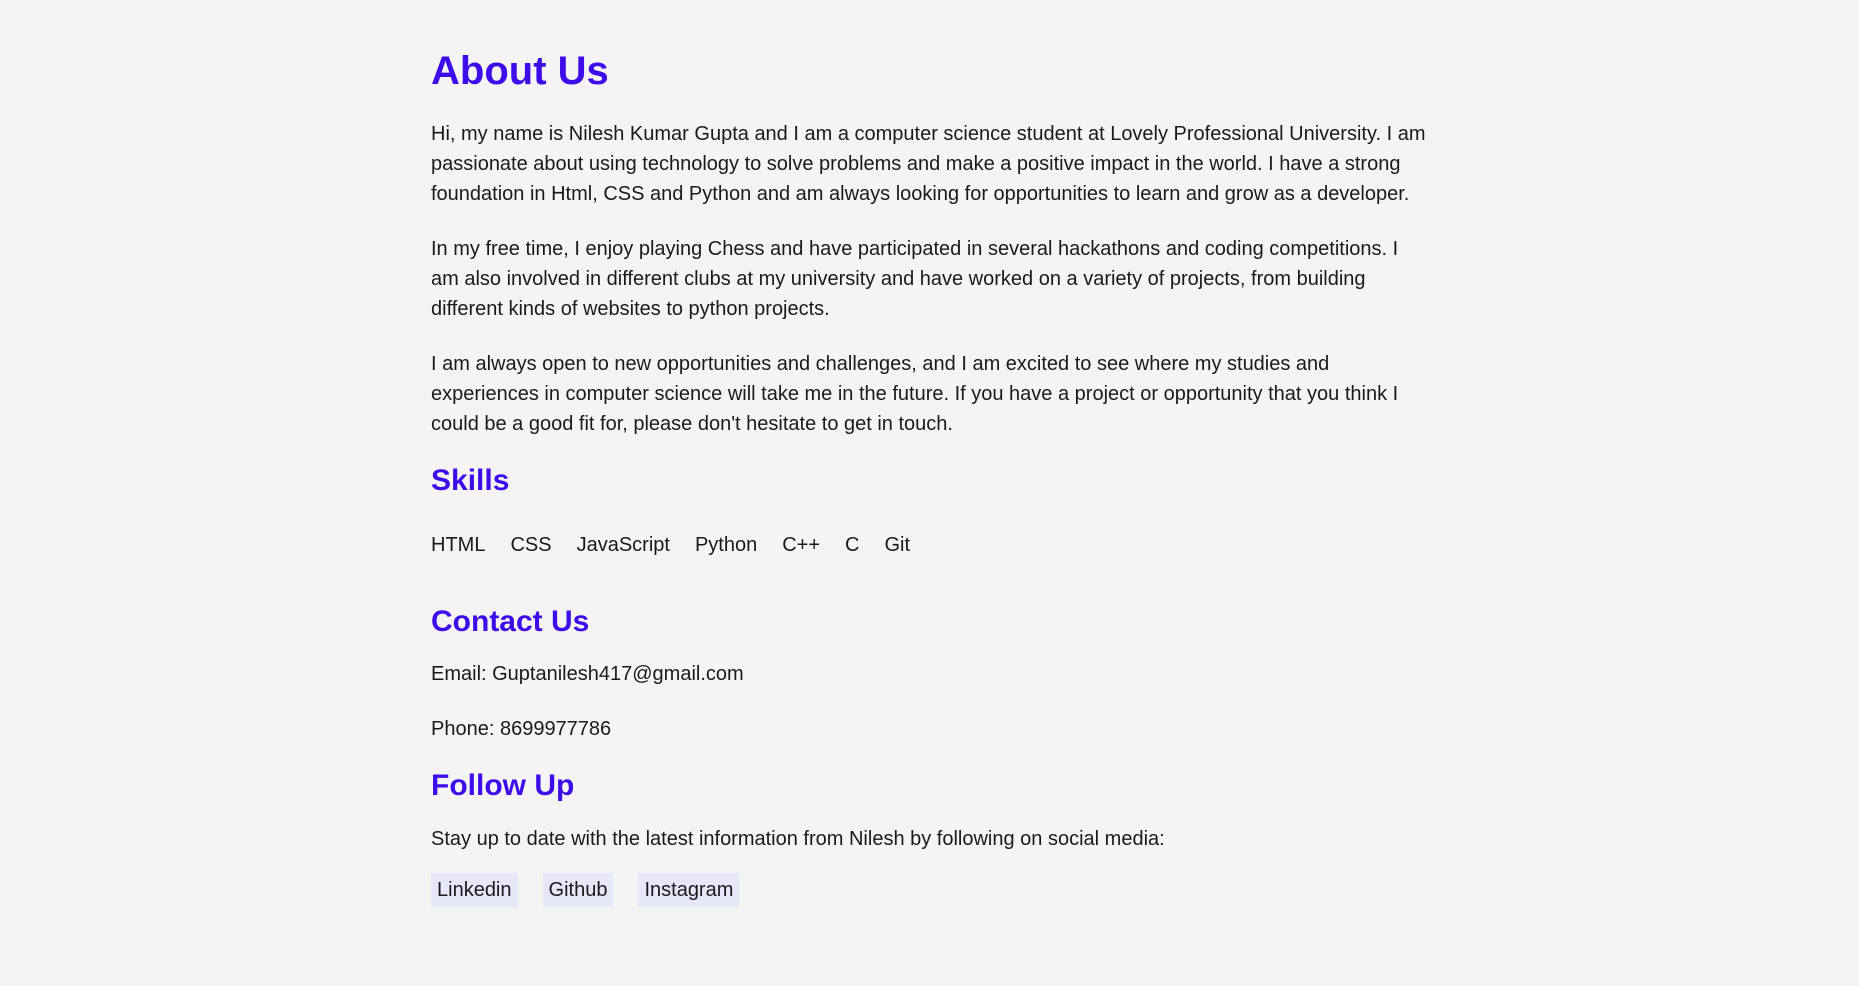 The image size is (1859, 986). Describe the element at coordinates (470, 480) in the screenshot. I see `skills-title: Skills` at that location.